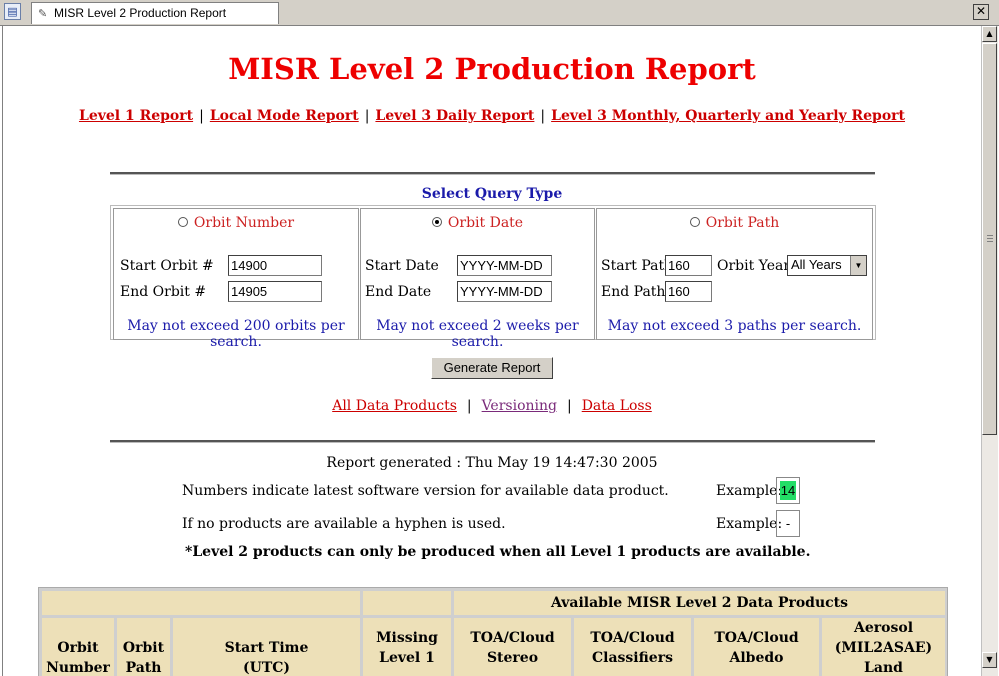  Describe the element at coordinates (688, 265) in the screenshot. I see `start-path-input: 160` at that location.